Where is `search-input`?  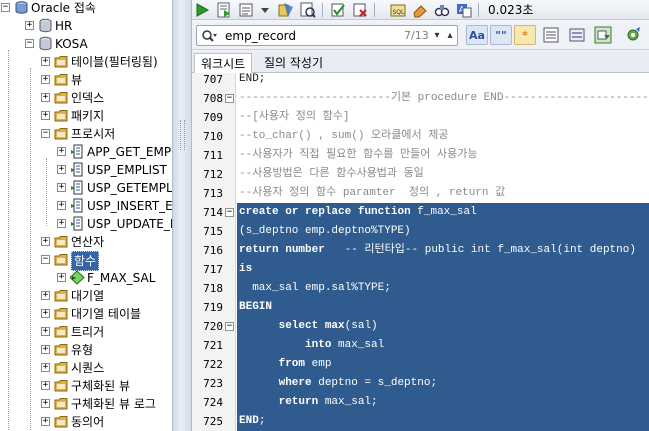
search-input is located at coordinates (305, 35).